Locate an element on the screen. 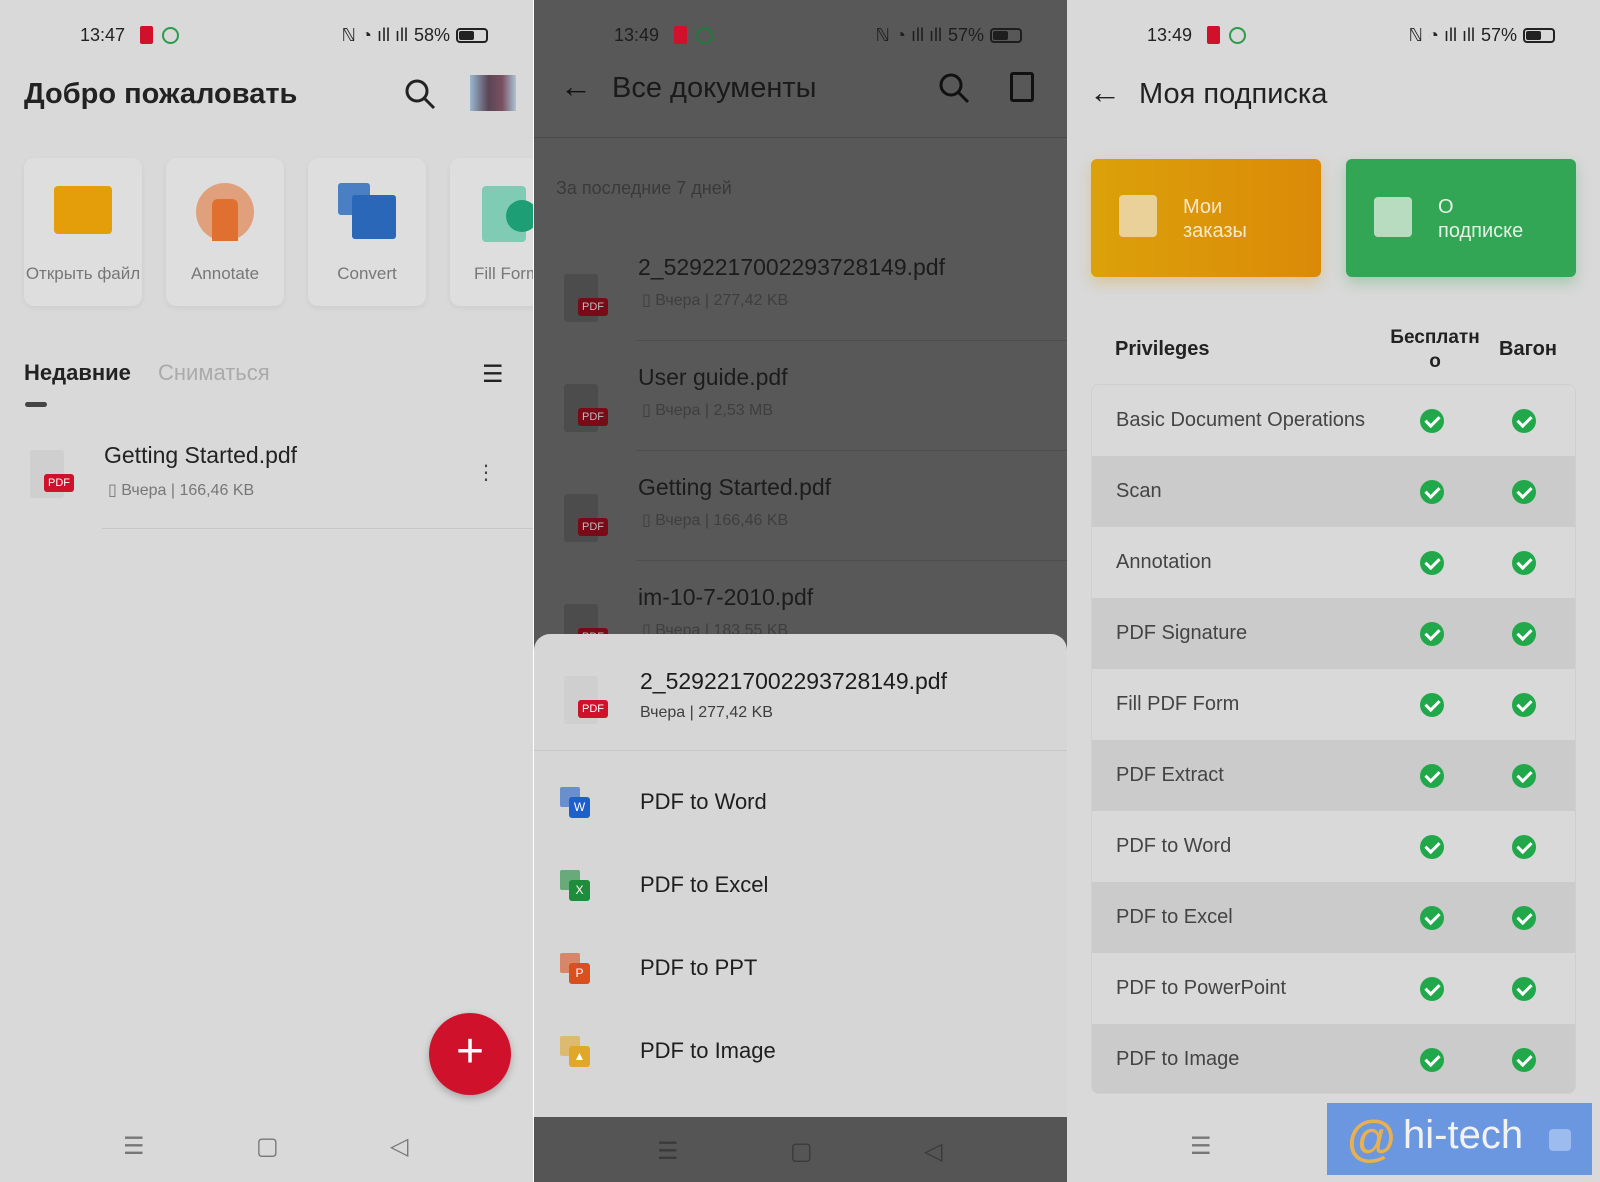  pdf-notification-icon is located at coordinates (146, 35).